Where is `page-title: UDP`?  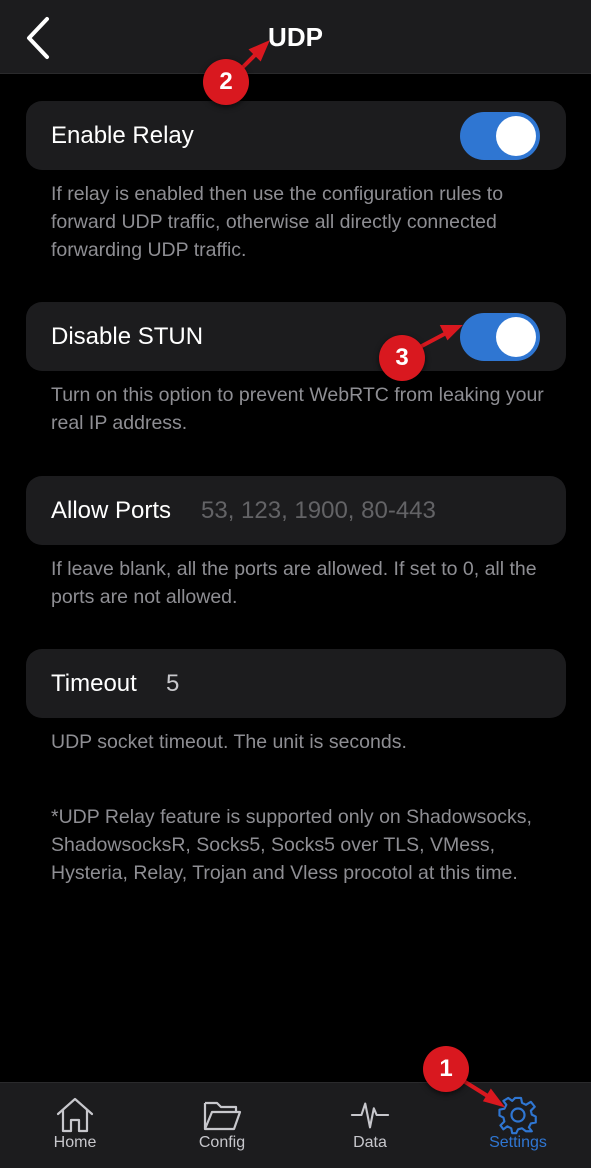 page-title: UDP is located at coordinates (295, 37).